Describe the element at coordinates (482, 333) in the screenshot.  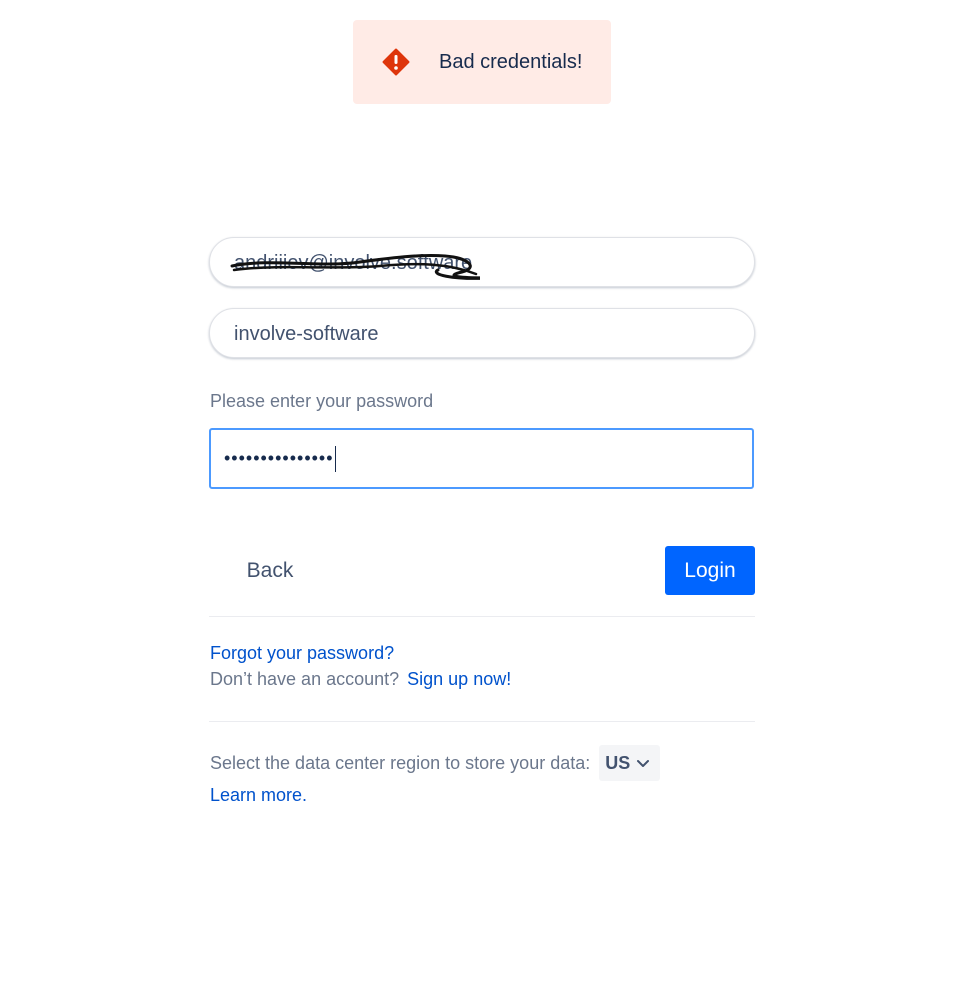
I see `site-field: involve-software` at that location.